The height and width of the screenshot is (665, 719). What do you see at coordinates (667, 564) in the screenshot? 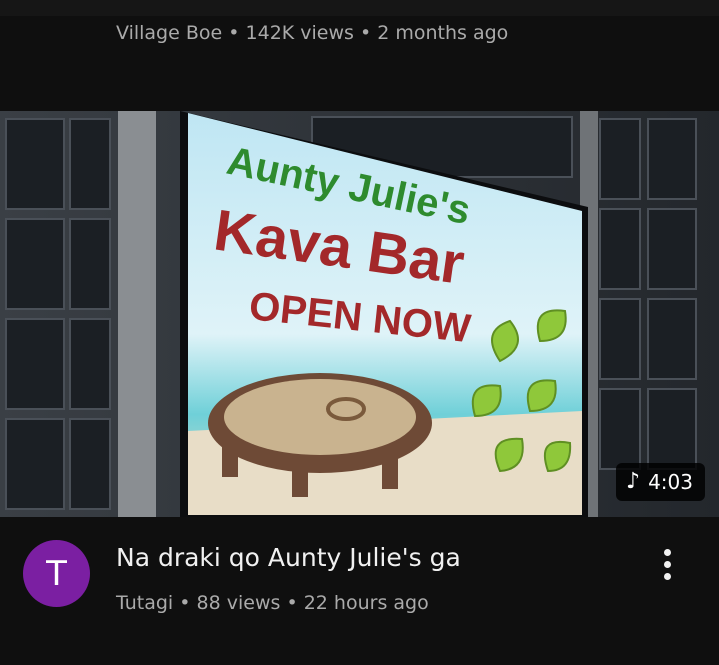
I see `more-vertical-icon` at bounding box center [667, 564].